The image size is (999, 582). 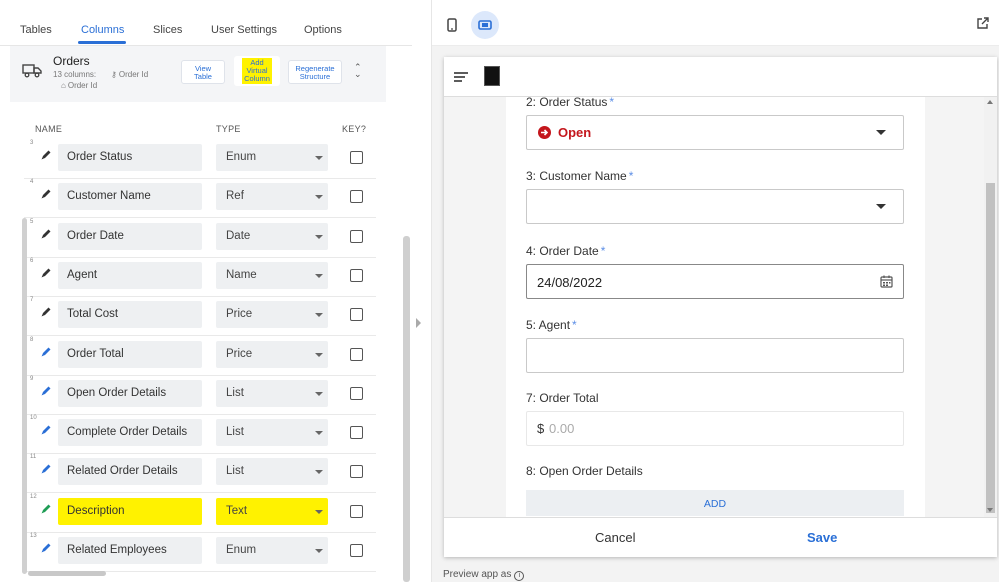 I want to click on expand-collapse-icon: ⌃ ⌄, so click(x=358, y=71).